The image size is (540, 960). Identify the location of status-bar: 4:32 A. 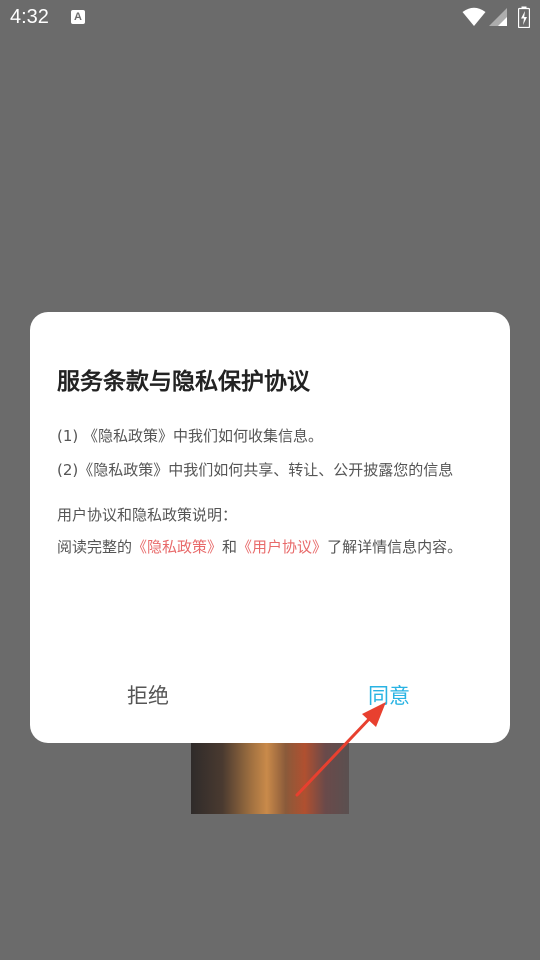
(270, 18).